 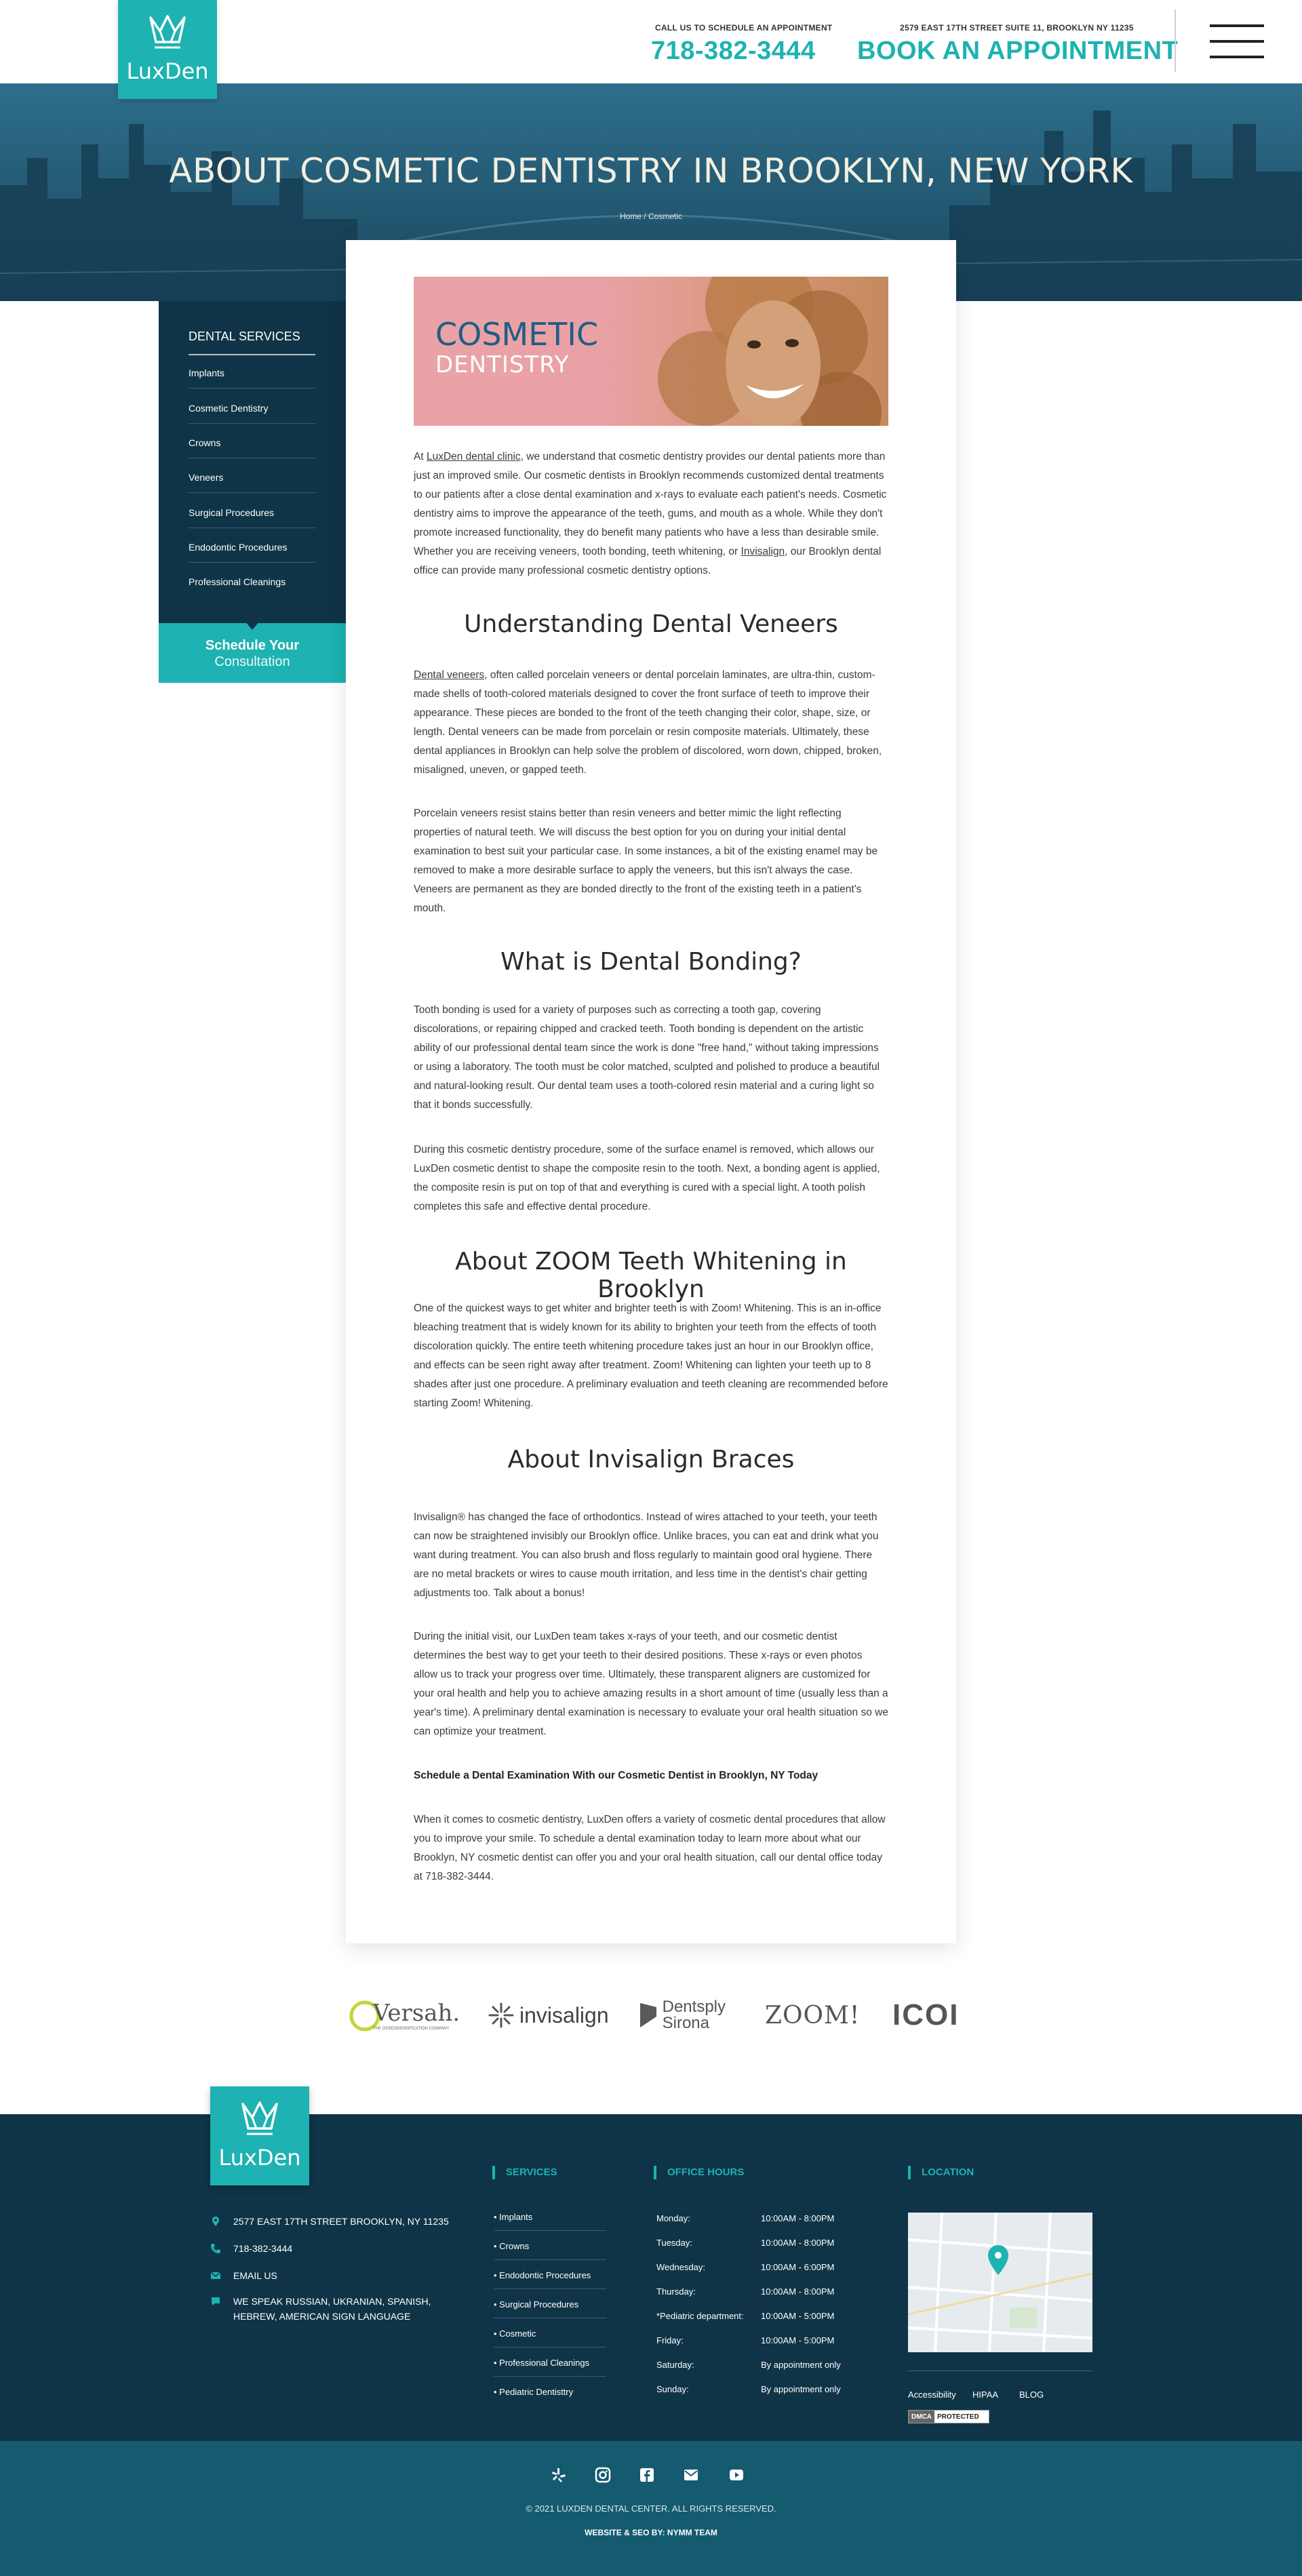 I want to click on footer-service-surgical: • Surgical Procedures, so click(x=550, y=2308).